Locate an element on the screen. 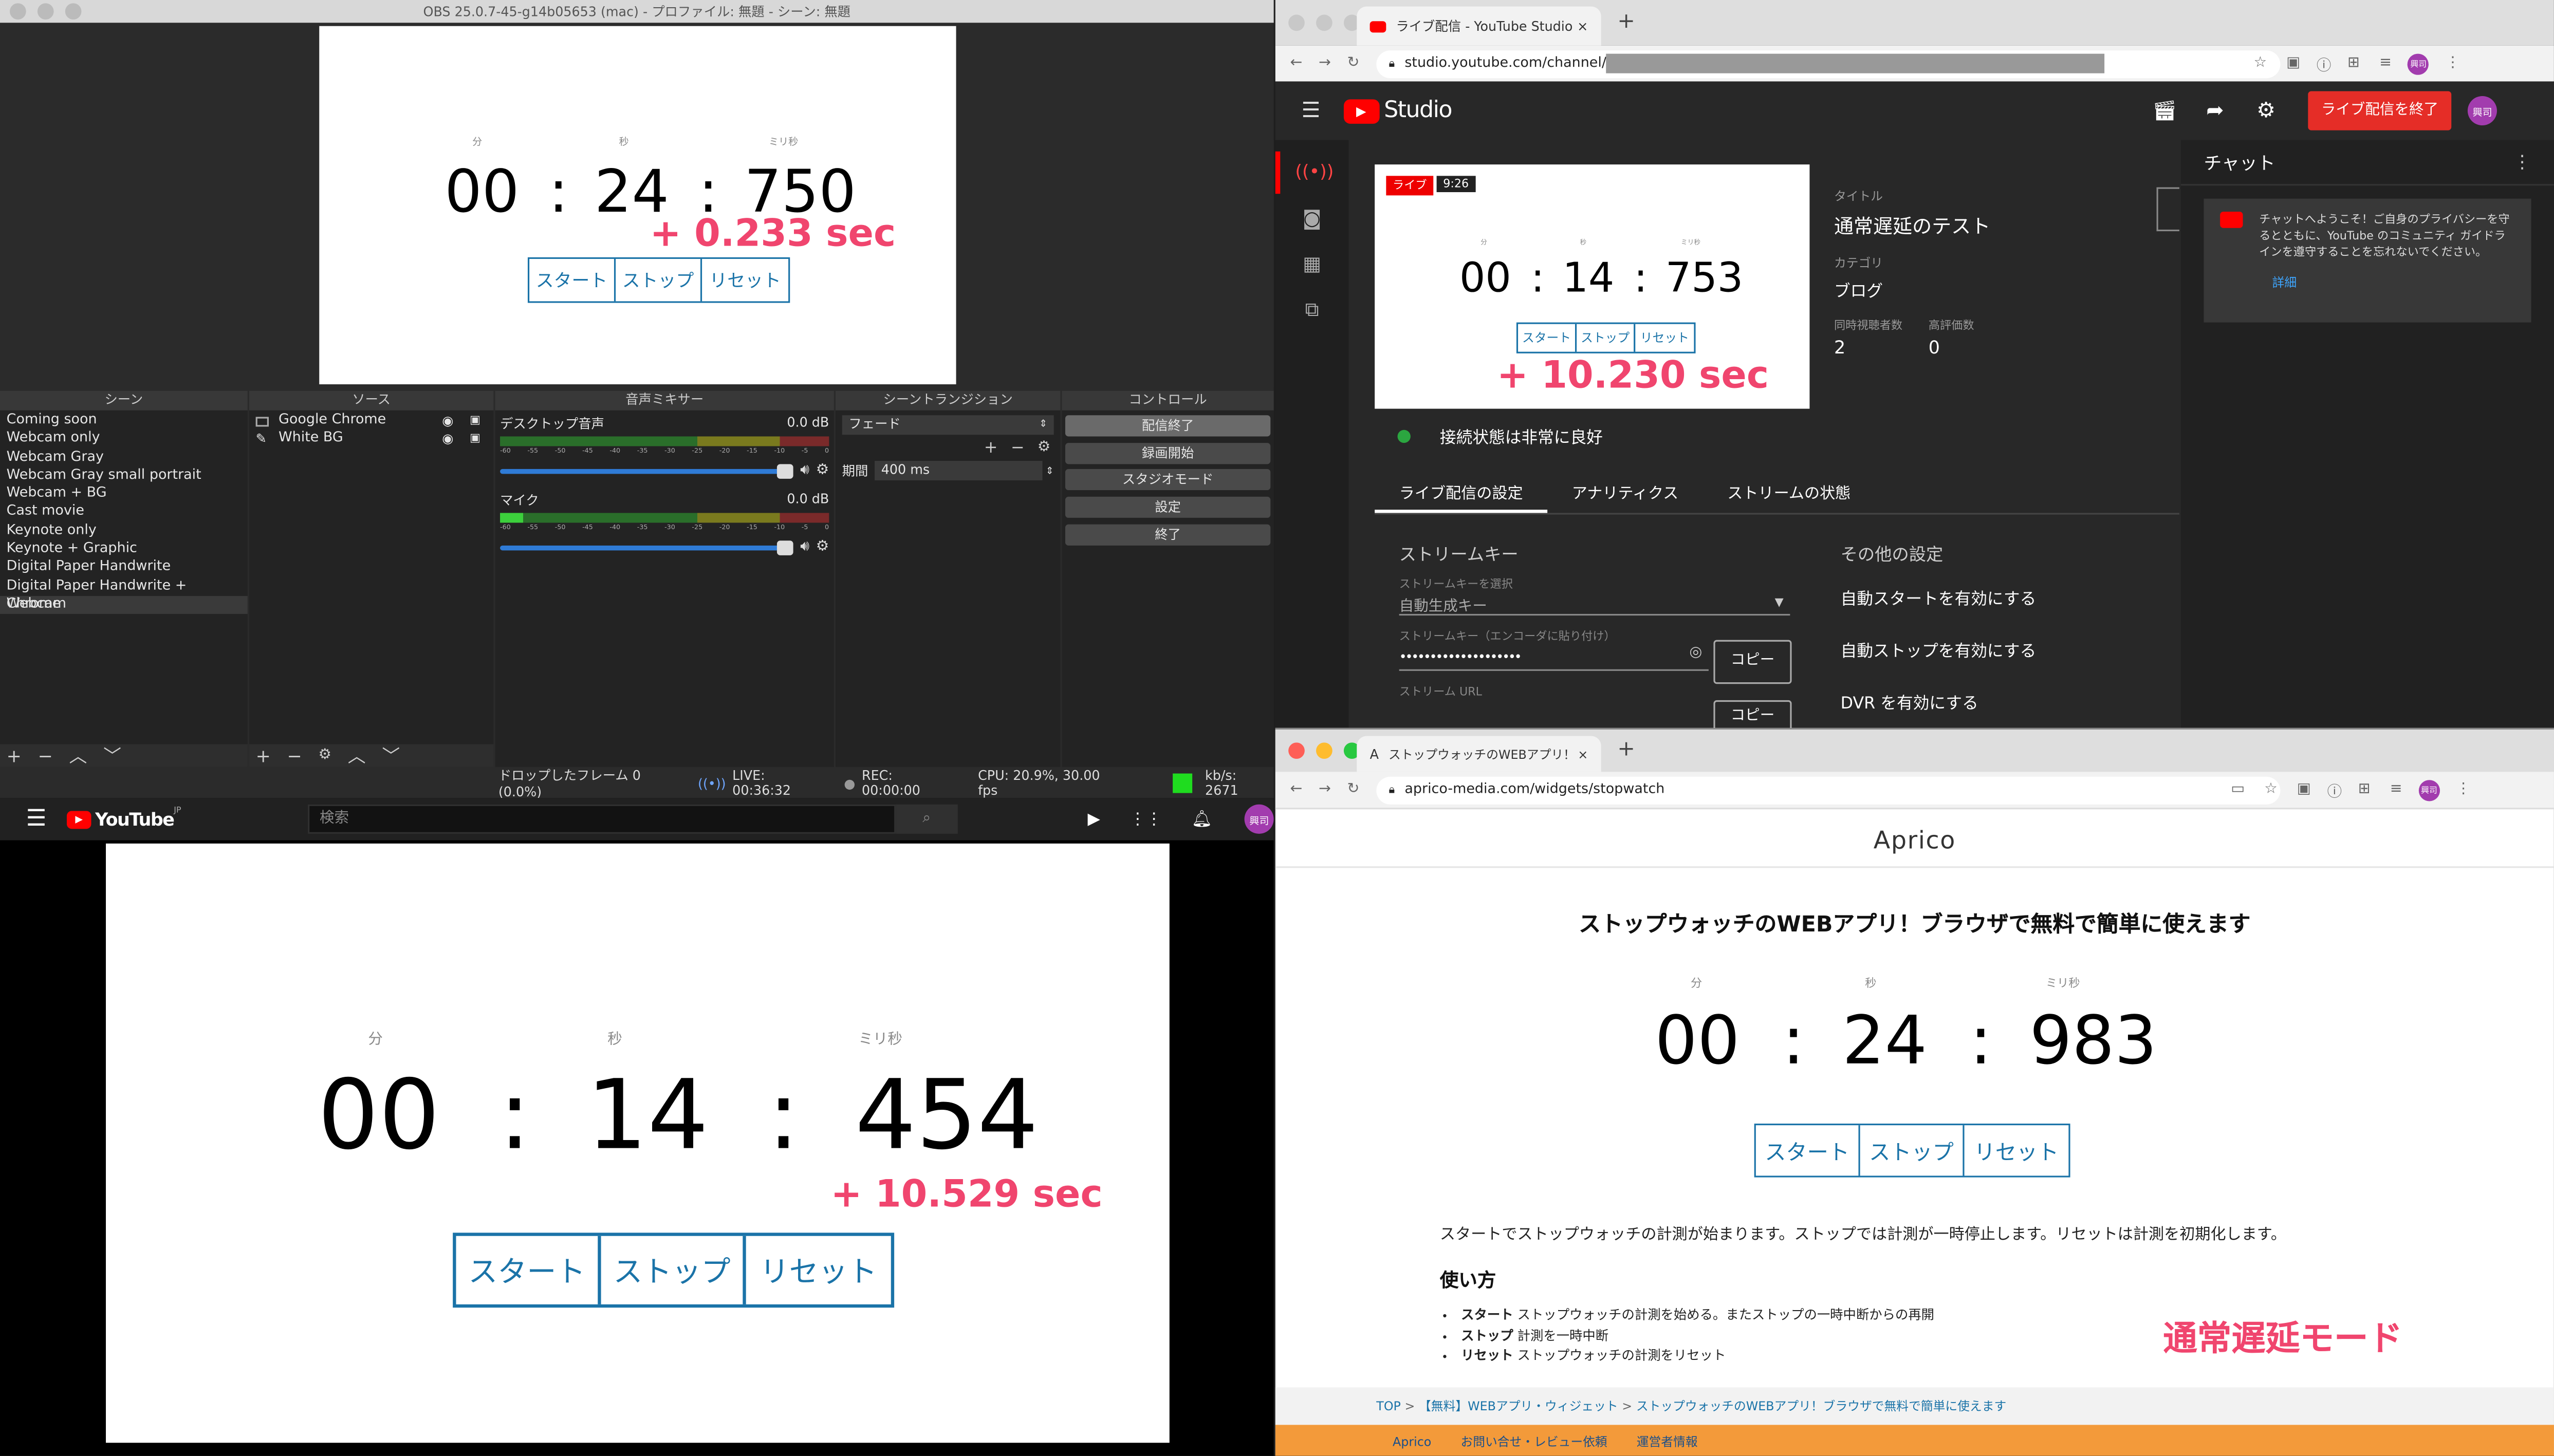 The image size is (2554, 1456). share-icon: ➦ is located at coordinates (2215, 111).